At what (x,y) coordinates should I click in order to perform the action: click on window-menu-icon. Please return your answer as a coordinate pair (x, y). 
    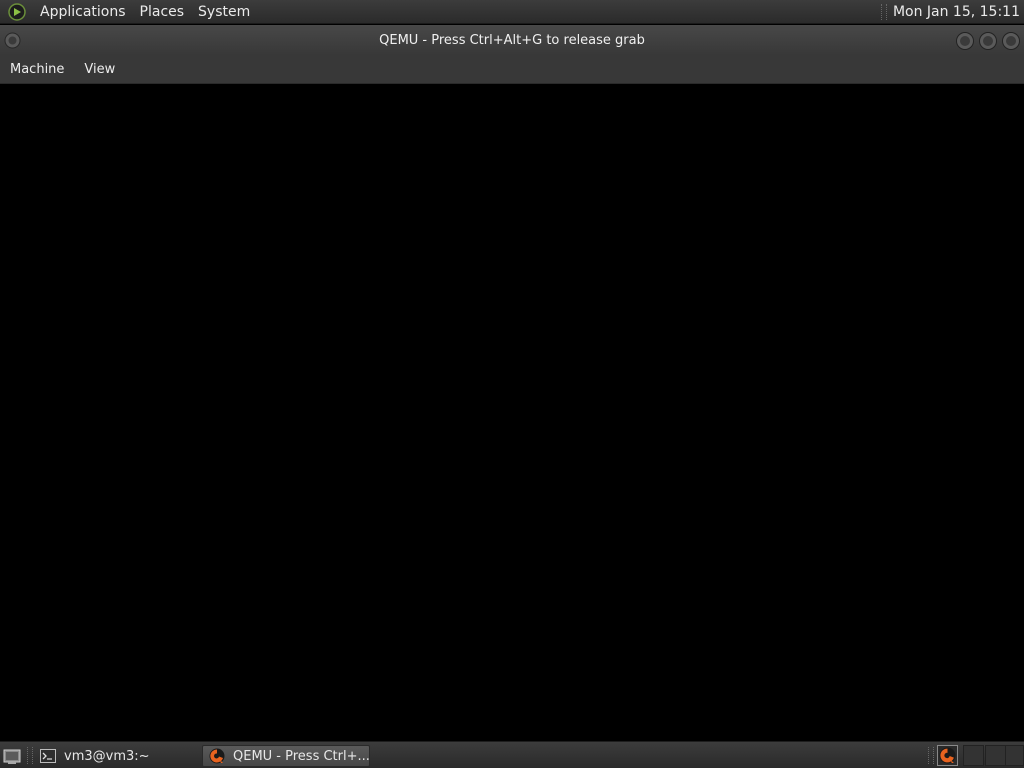
    Looking at the image, I should click on (12, 40).